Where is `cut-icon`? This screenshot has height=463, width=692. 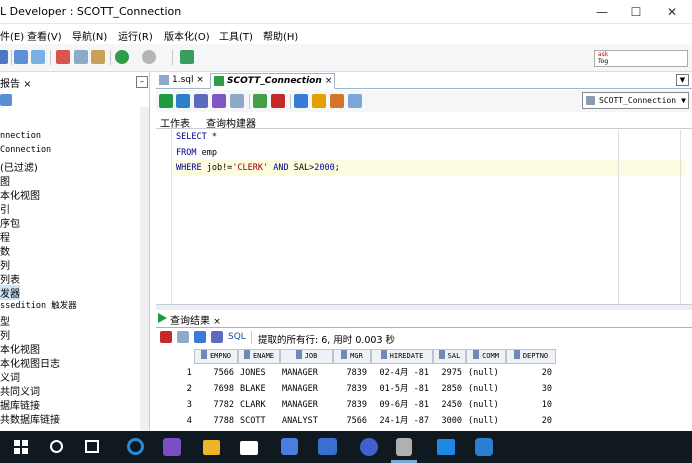 cut-icon is located at coordinates (63, 57).